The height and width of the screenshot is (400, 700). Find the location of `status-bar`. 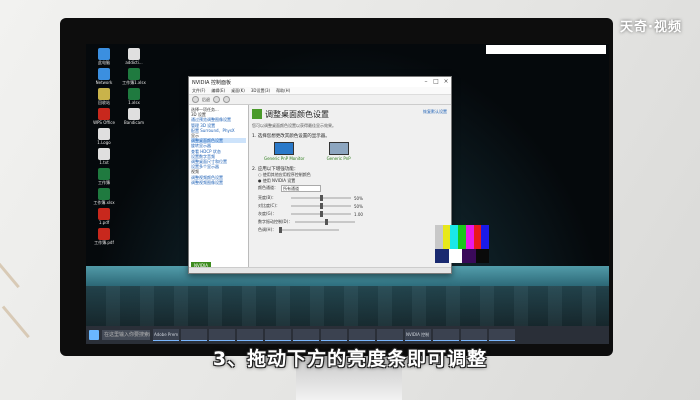

status-bar is located at coordinates (320, 270).